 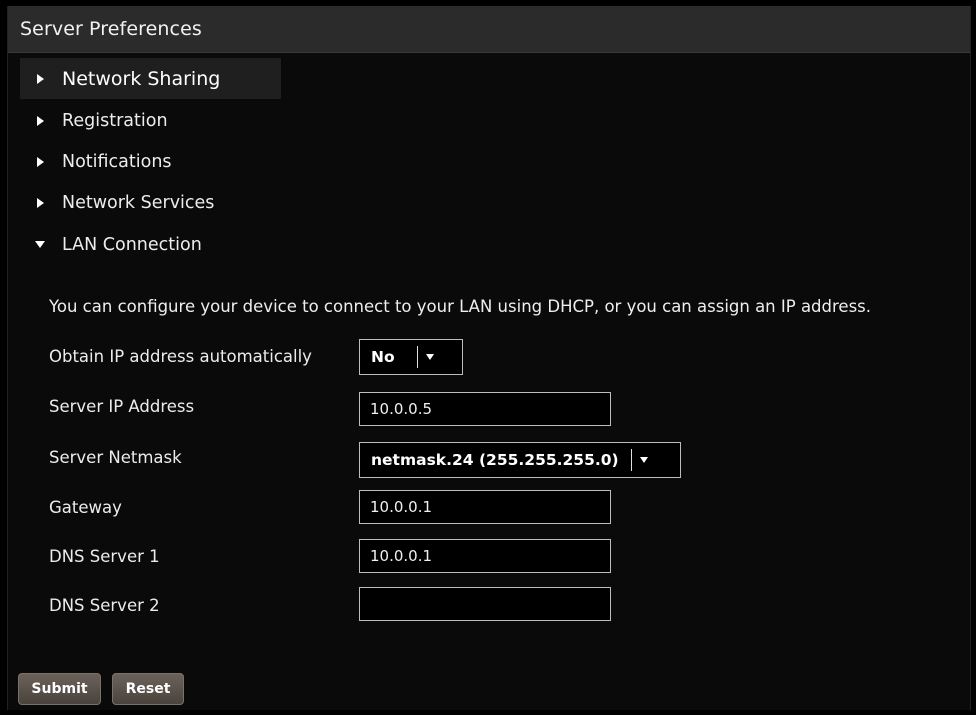 I want to click on menu-item-registration: Registration, so click(x=94, y=120).